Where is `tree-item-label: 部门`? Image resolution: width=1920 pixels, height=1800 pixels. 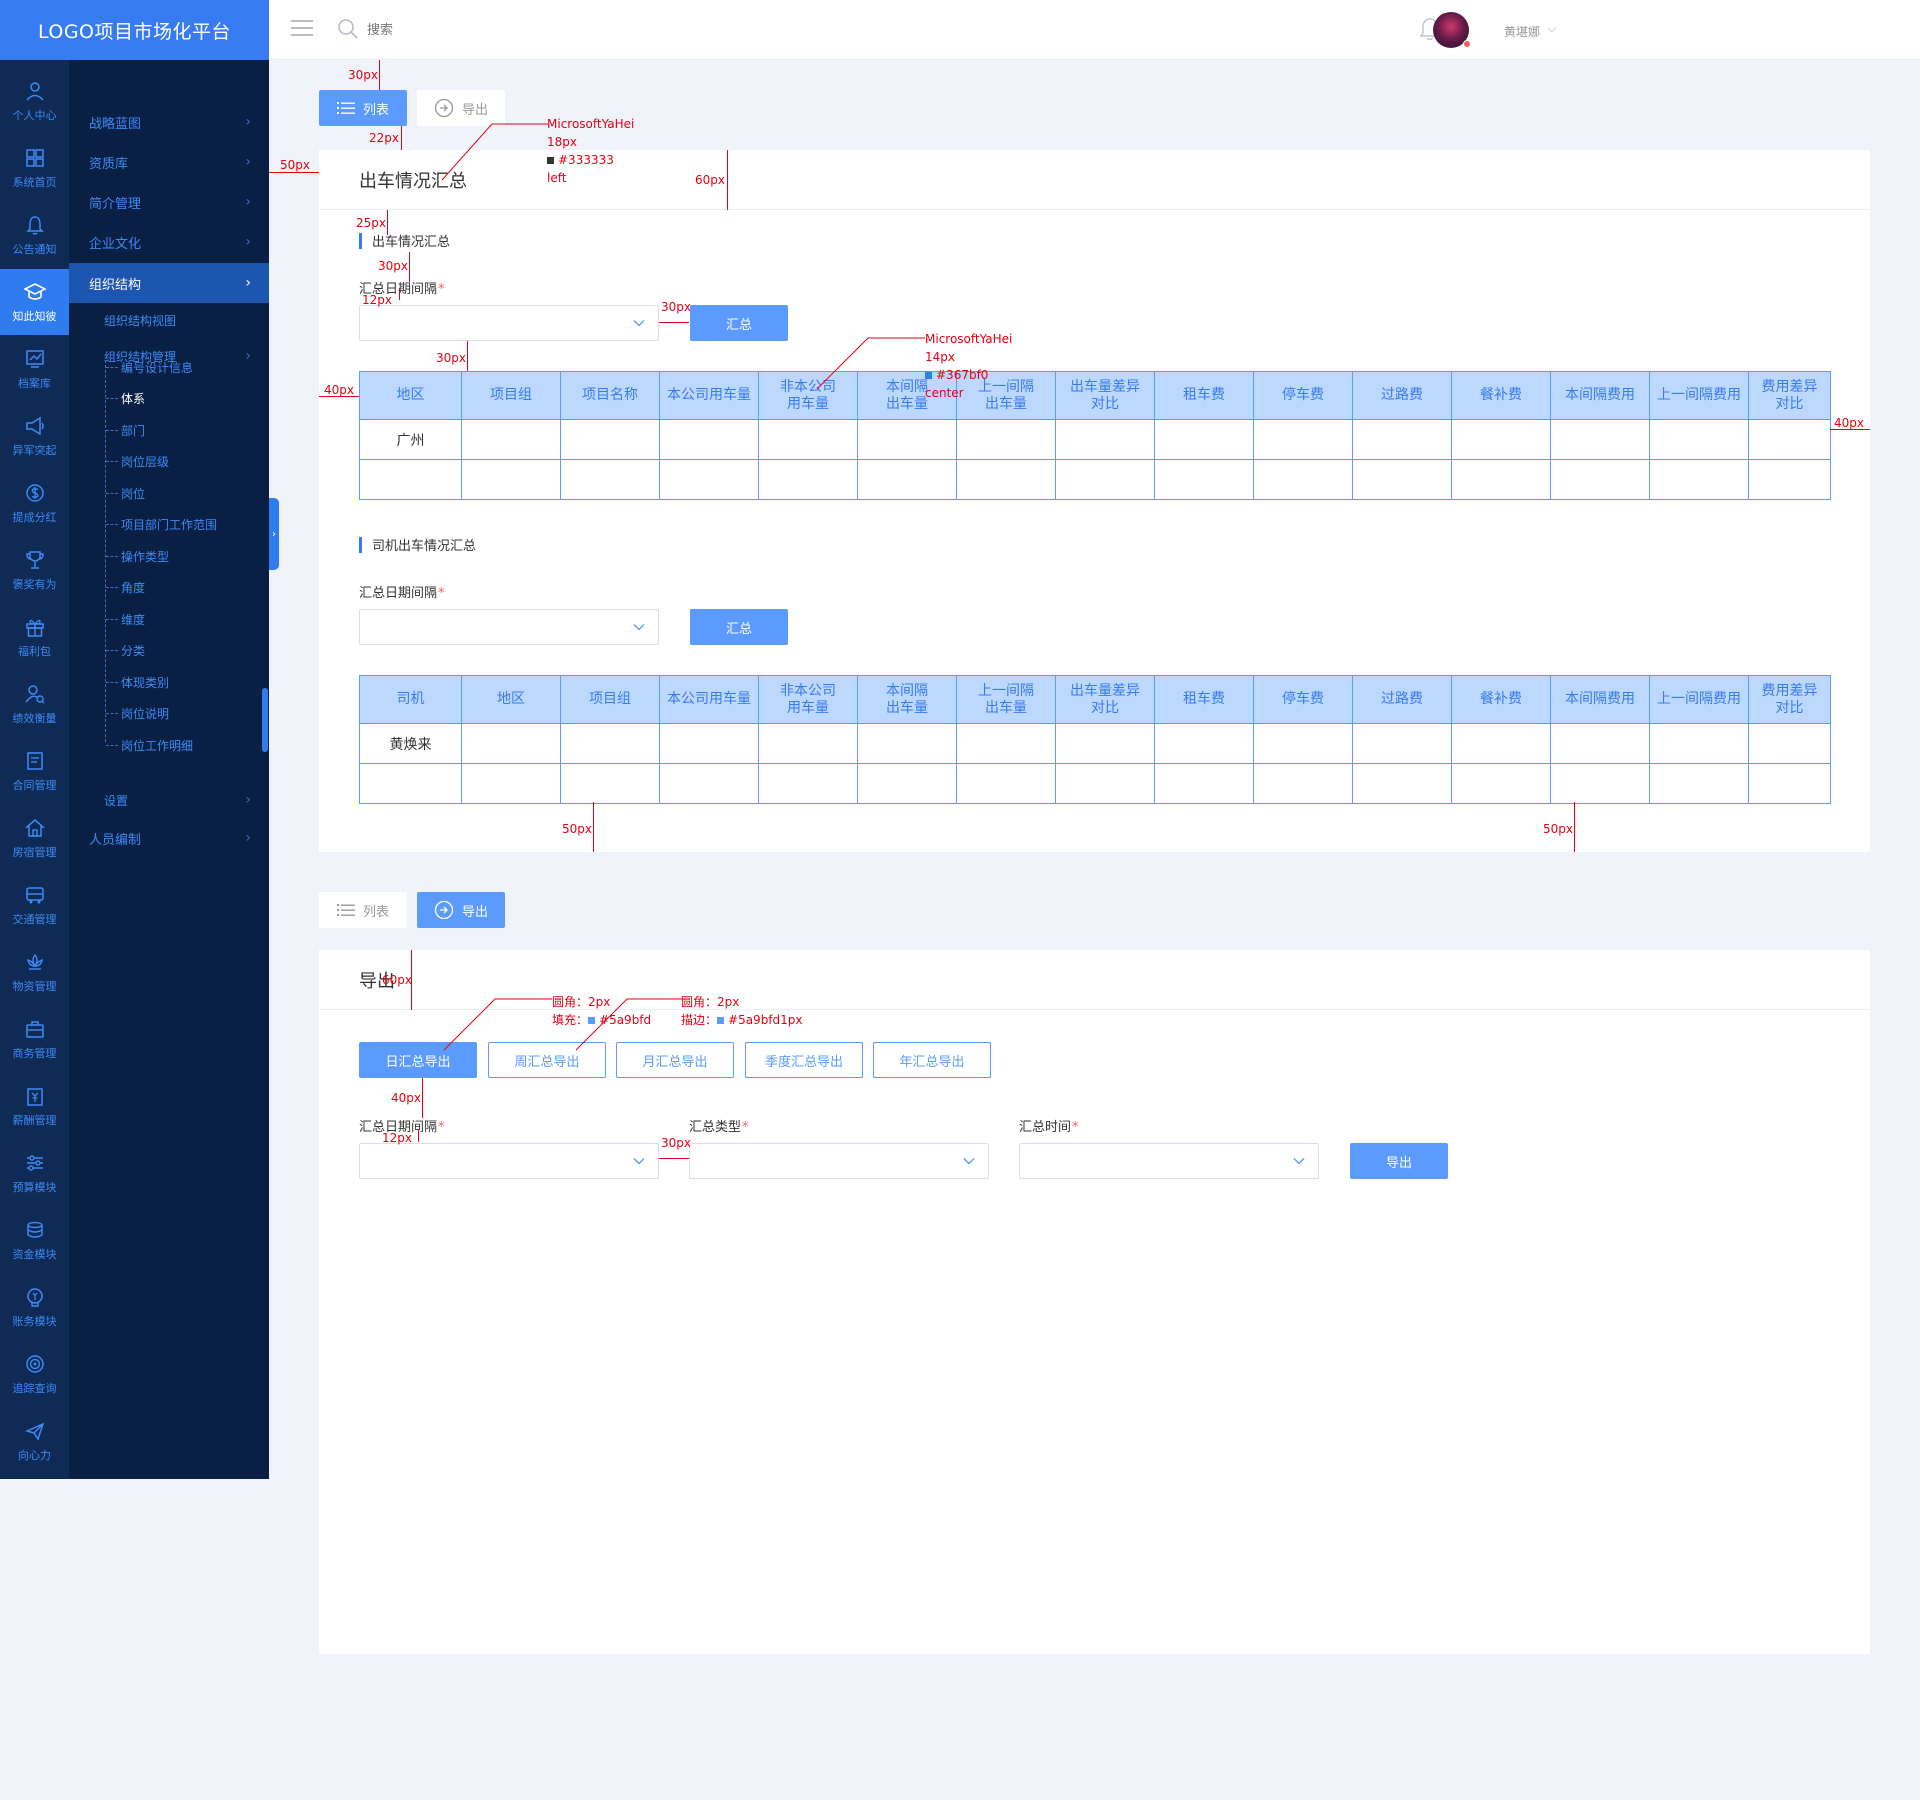 tree-item-label: 部门 is located at coordinates (133, 430).